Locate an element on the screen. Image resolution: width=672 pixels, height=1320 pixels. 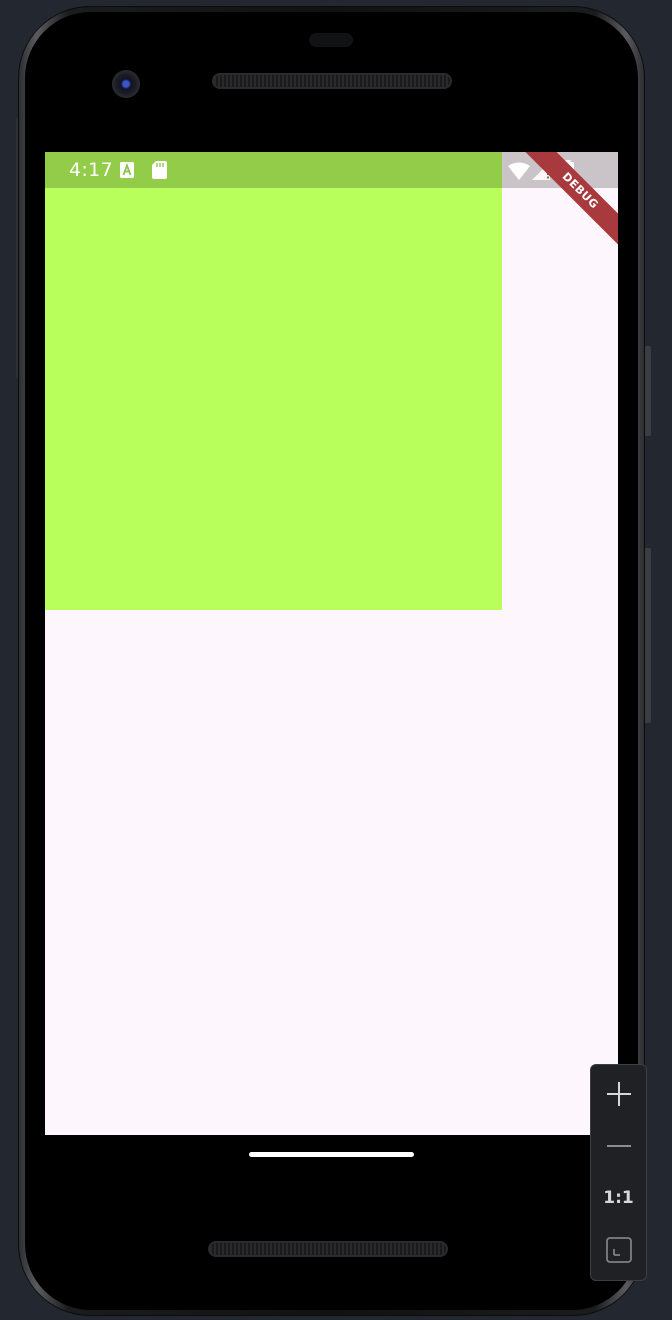
top-speaker-grille is located at coordinates (332, 81).